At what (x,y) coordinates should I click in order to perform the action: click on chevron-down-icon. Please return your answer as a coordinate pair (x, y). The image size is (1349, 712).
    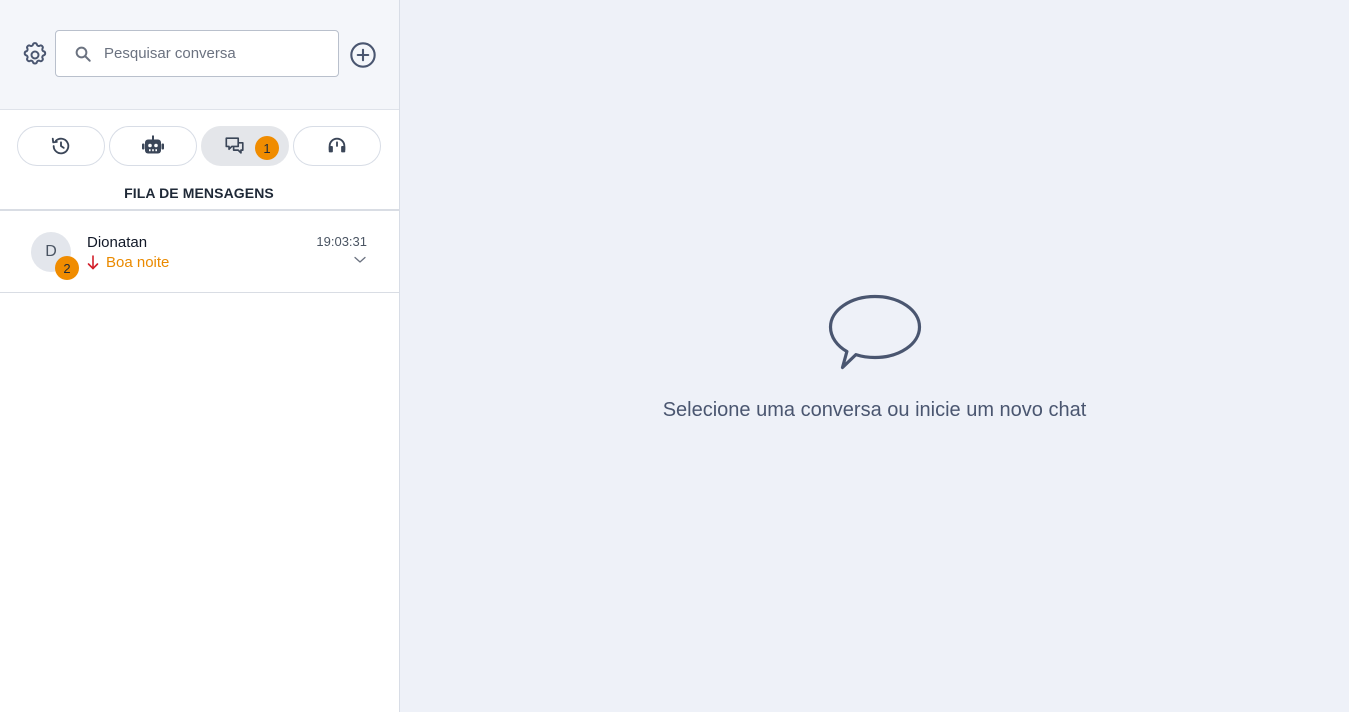
    Looking at the image, I should click on (360, 260).